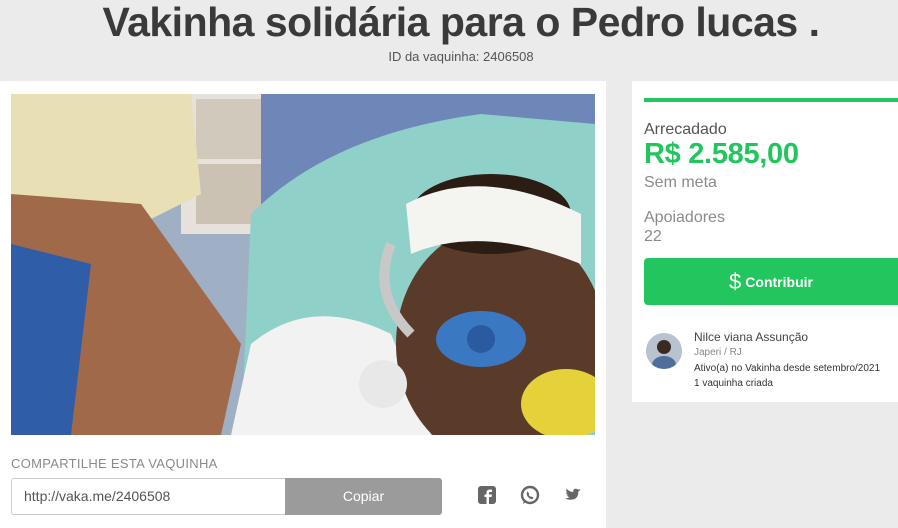  What do you see at coordinates (771, 100) in the screenshot?
I see `progress-bar` at bounding box center [771, 100].